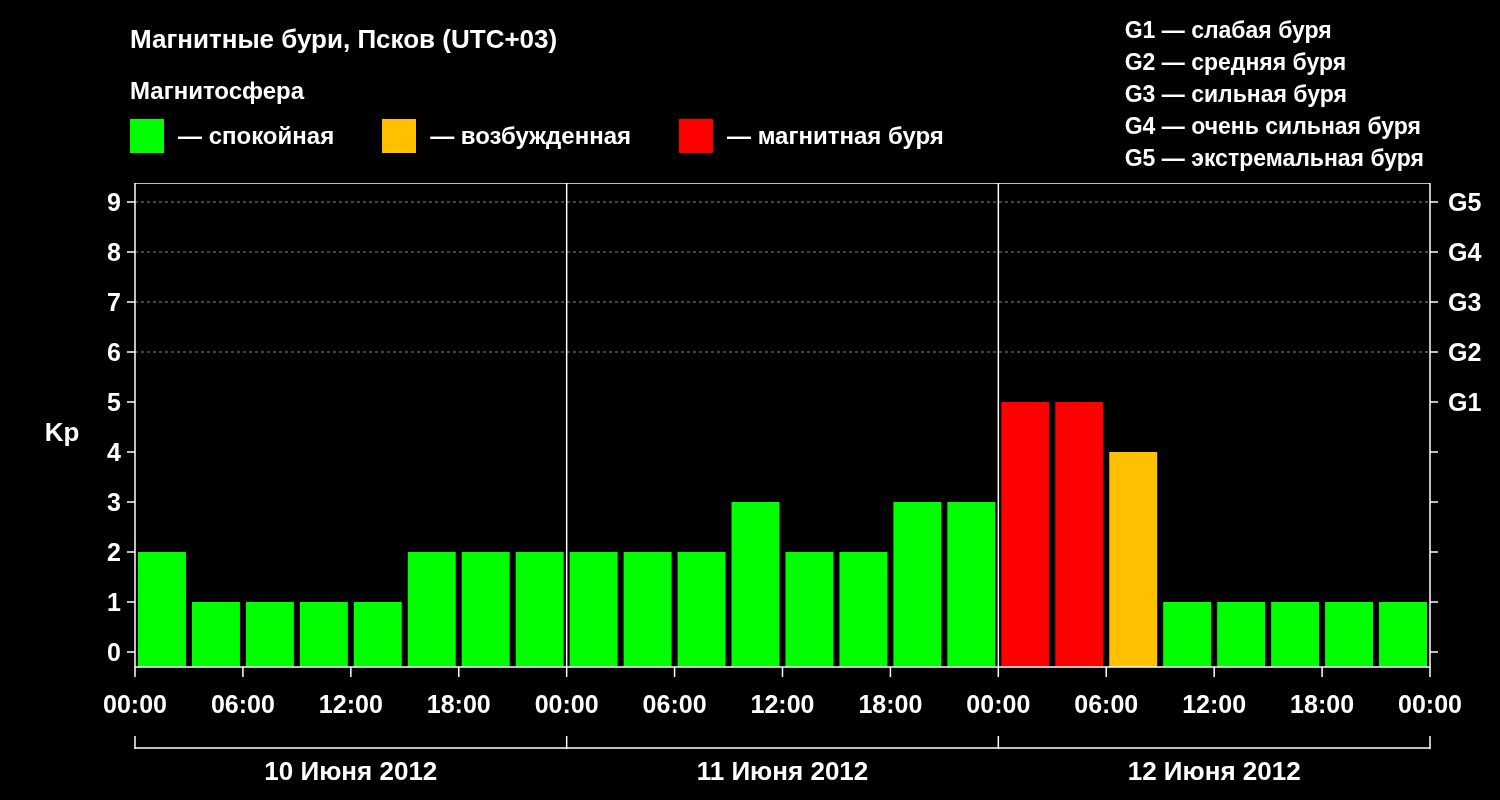 The width and height of the screenshot is (1500, 800). Describe the element at coordinates (344, 39) in the screenshot. I see `chart-title: Магнитные бури, Псков (UTC+03)` at that location.